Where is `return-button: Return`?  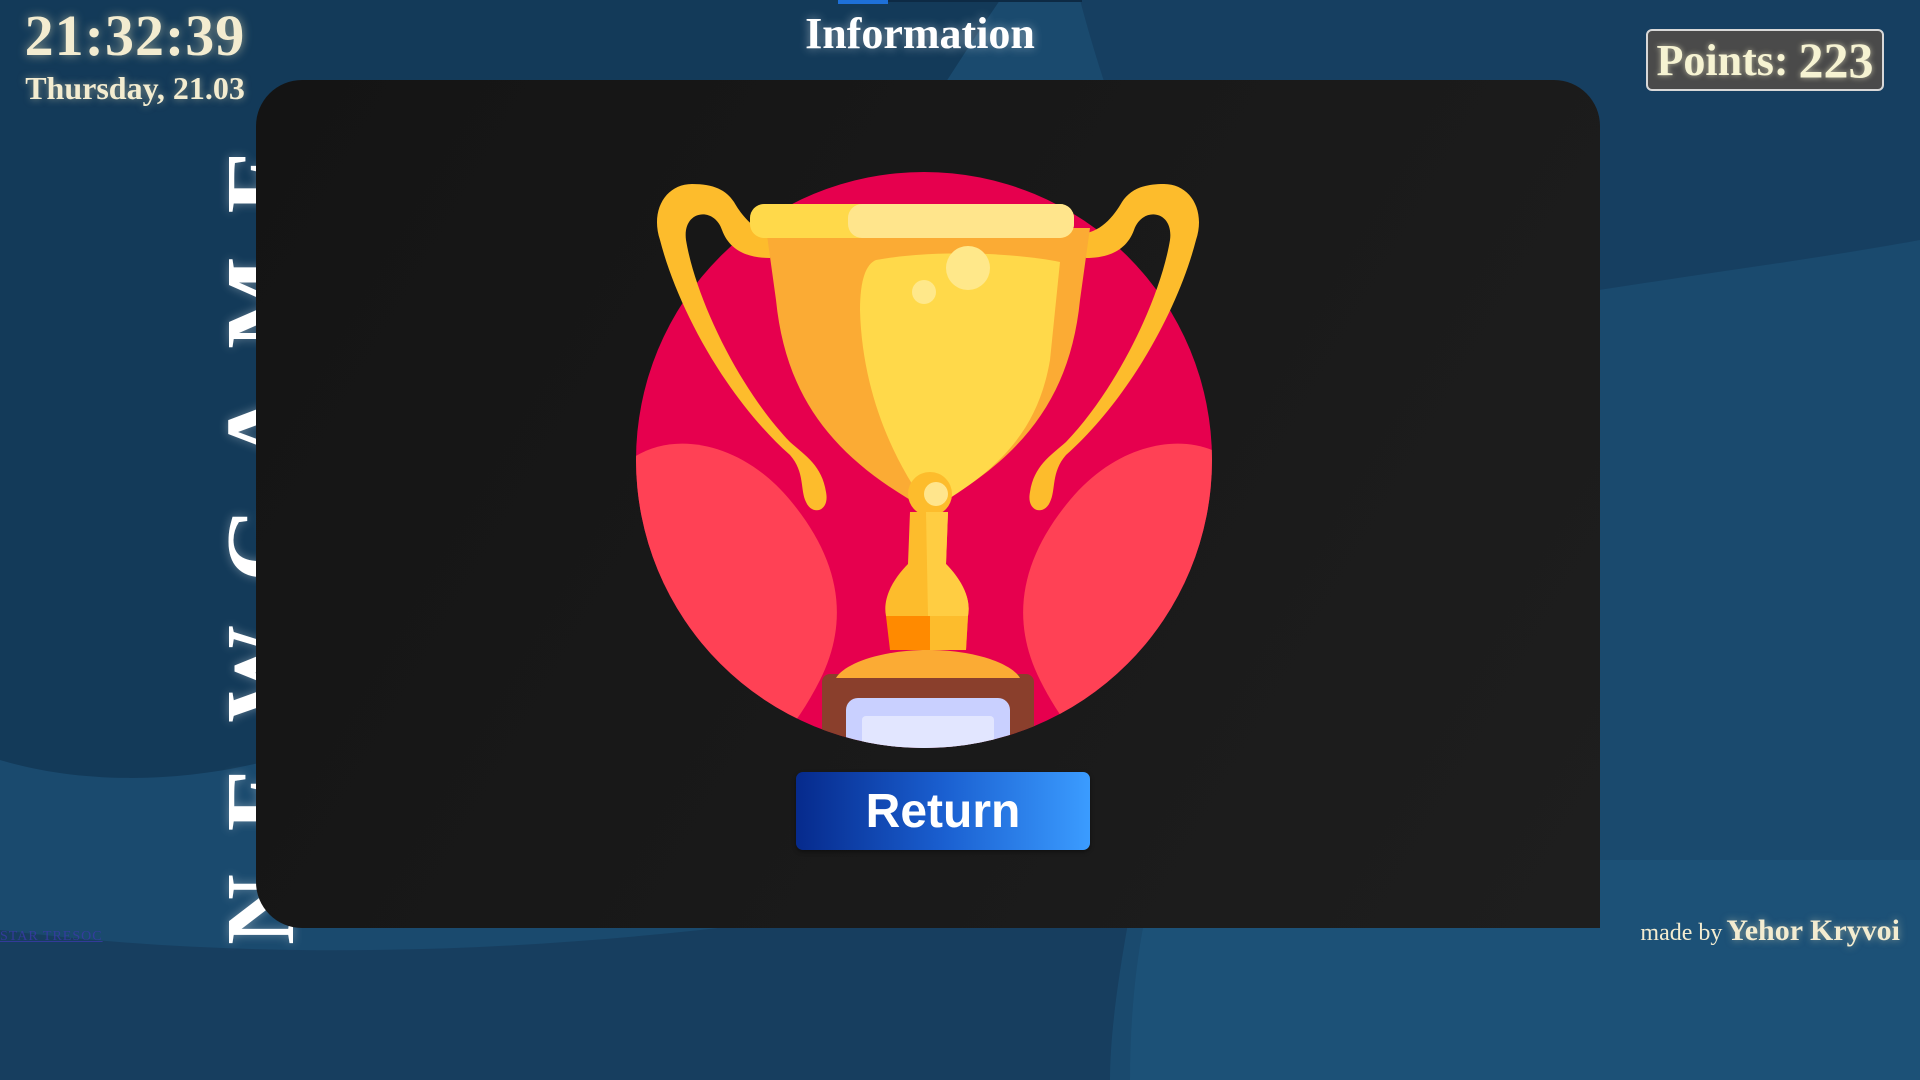 return-button: Return is located at coordinates (943, 811).